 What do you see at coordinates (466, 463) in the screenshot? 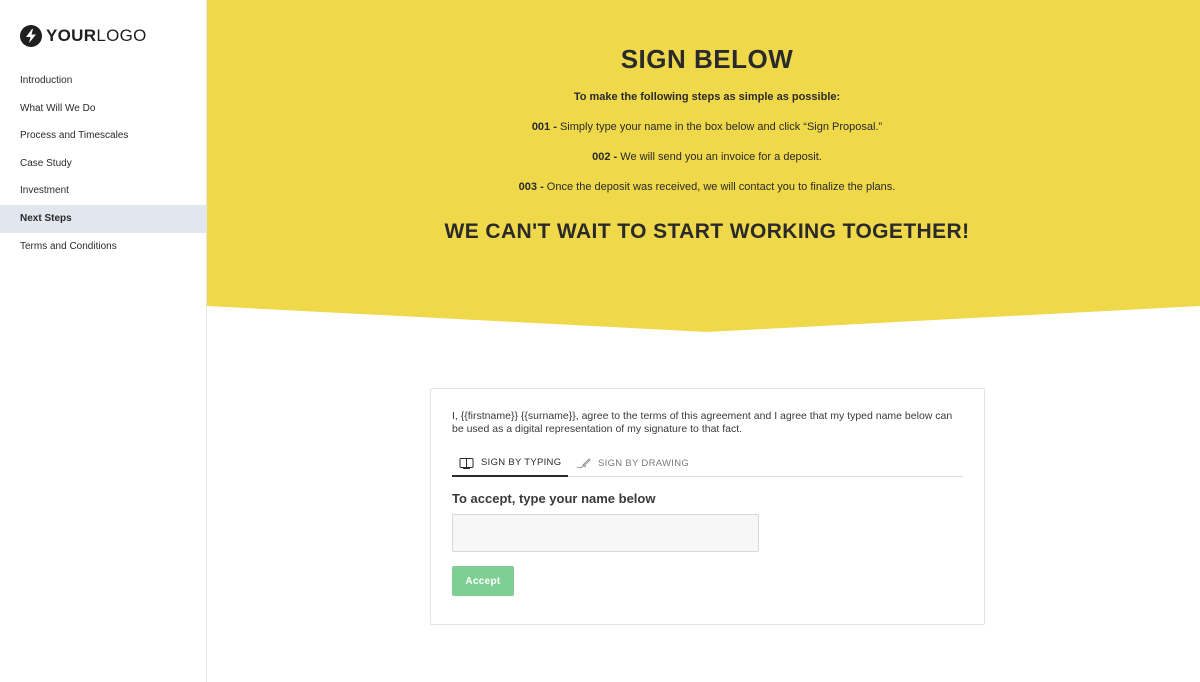
I see `keyboard-icon` at bounding box center [466, 463].